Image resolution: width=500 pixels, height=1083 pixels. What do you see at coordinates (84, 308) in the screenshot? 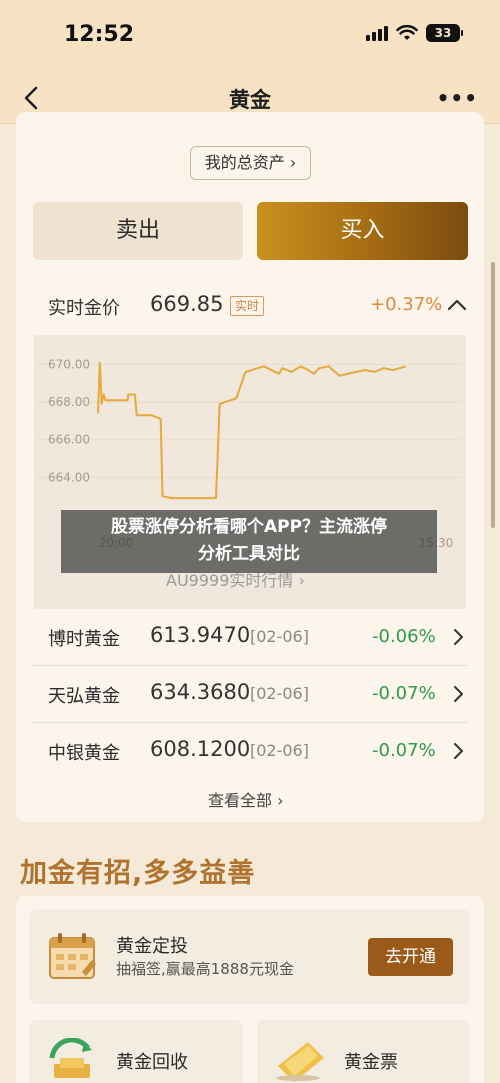
I see `price-label: 实时金价` at bounding box center [84, 308].